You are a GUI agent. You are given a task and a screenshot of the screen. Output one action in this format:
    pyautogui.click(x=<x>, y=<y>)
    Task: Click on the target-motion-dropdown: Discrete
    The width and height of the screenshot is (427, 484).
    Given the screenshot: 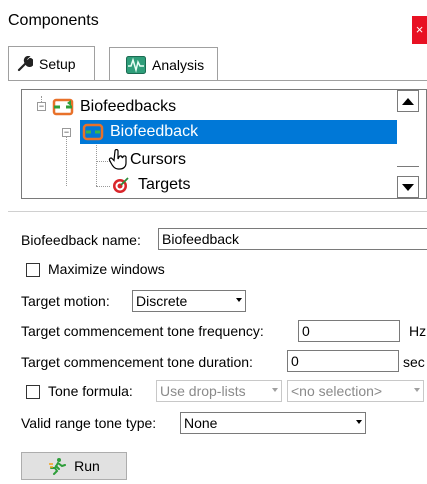 What is the action you would take?
    pyautogui.click(x=189, y=301)
    